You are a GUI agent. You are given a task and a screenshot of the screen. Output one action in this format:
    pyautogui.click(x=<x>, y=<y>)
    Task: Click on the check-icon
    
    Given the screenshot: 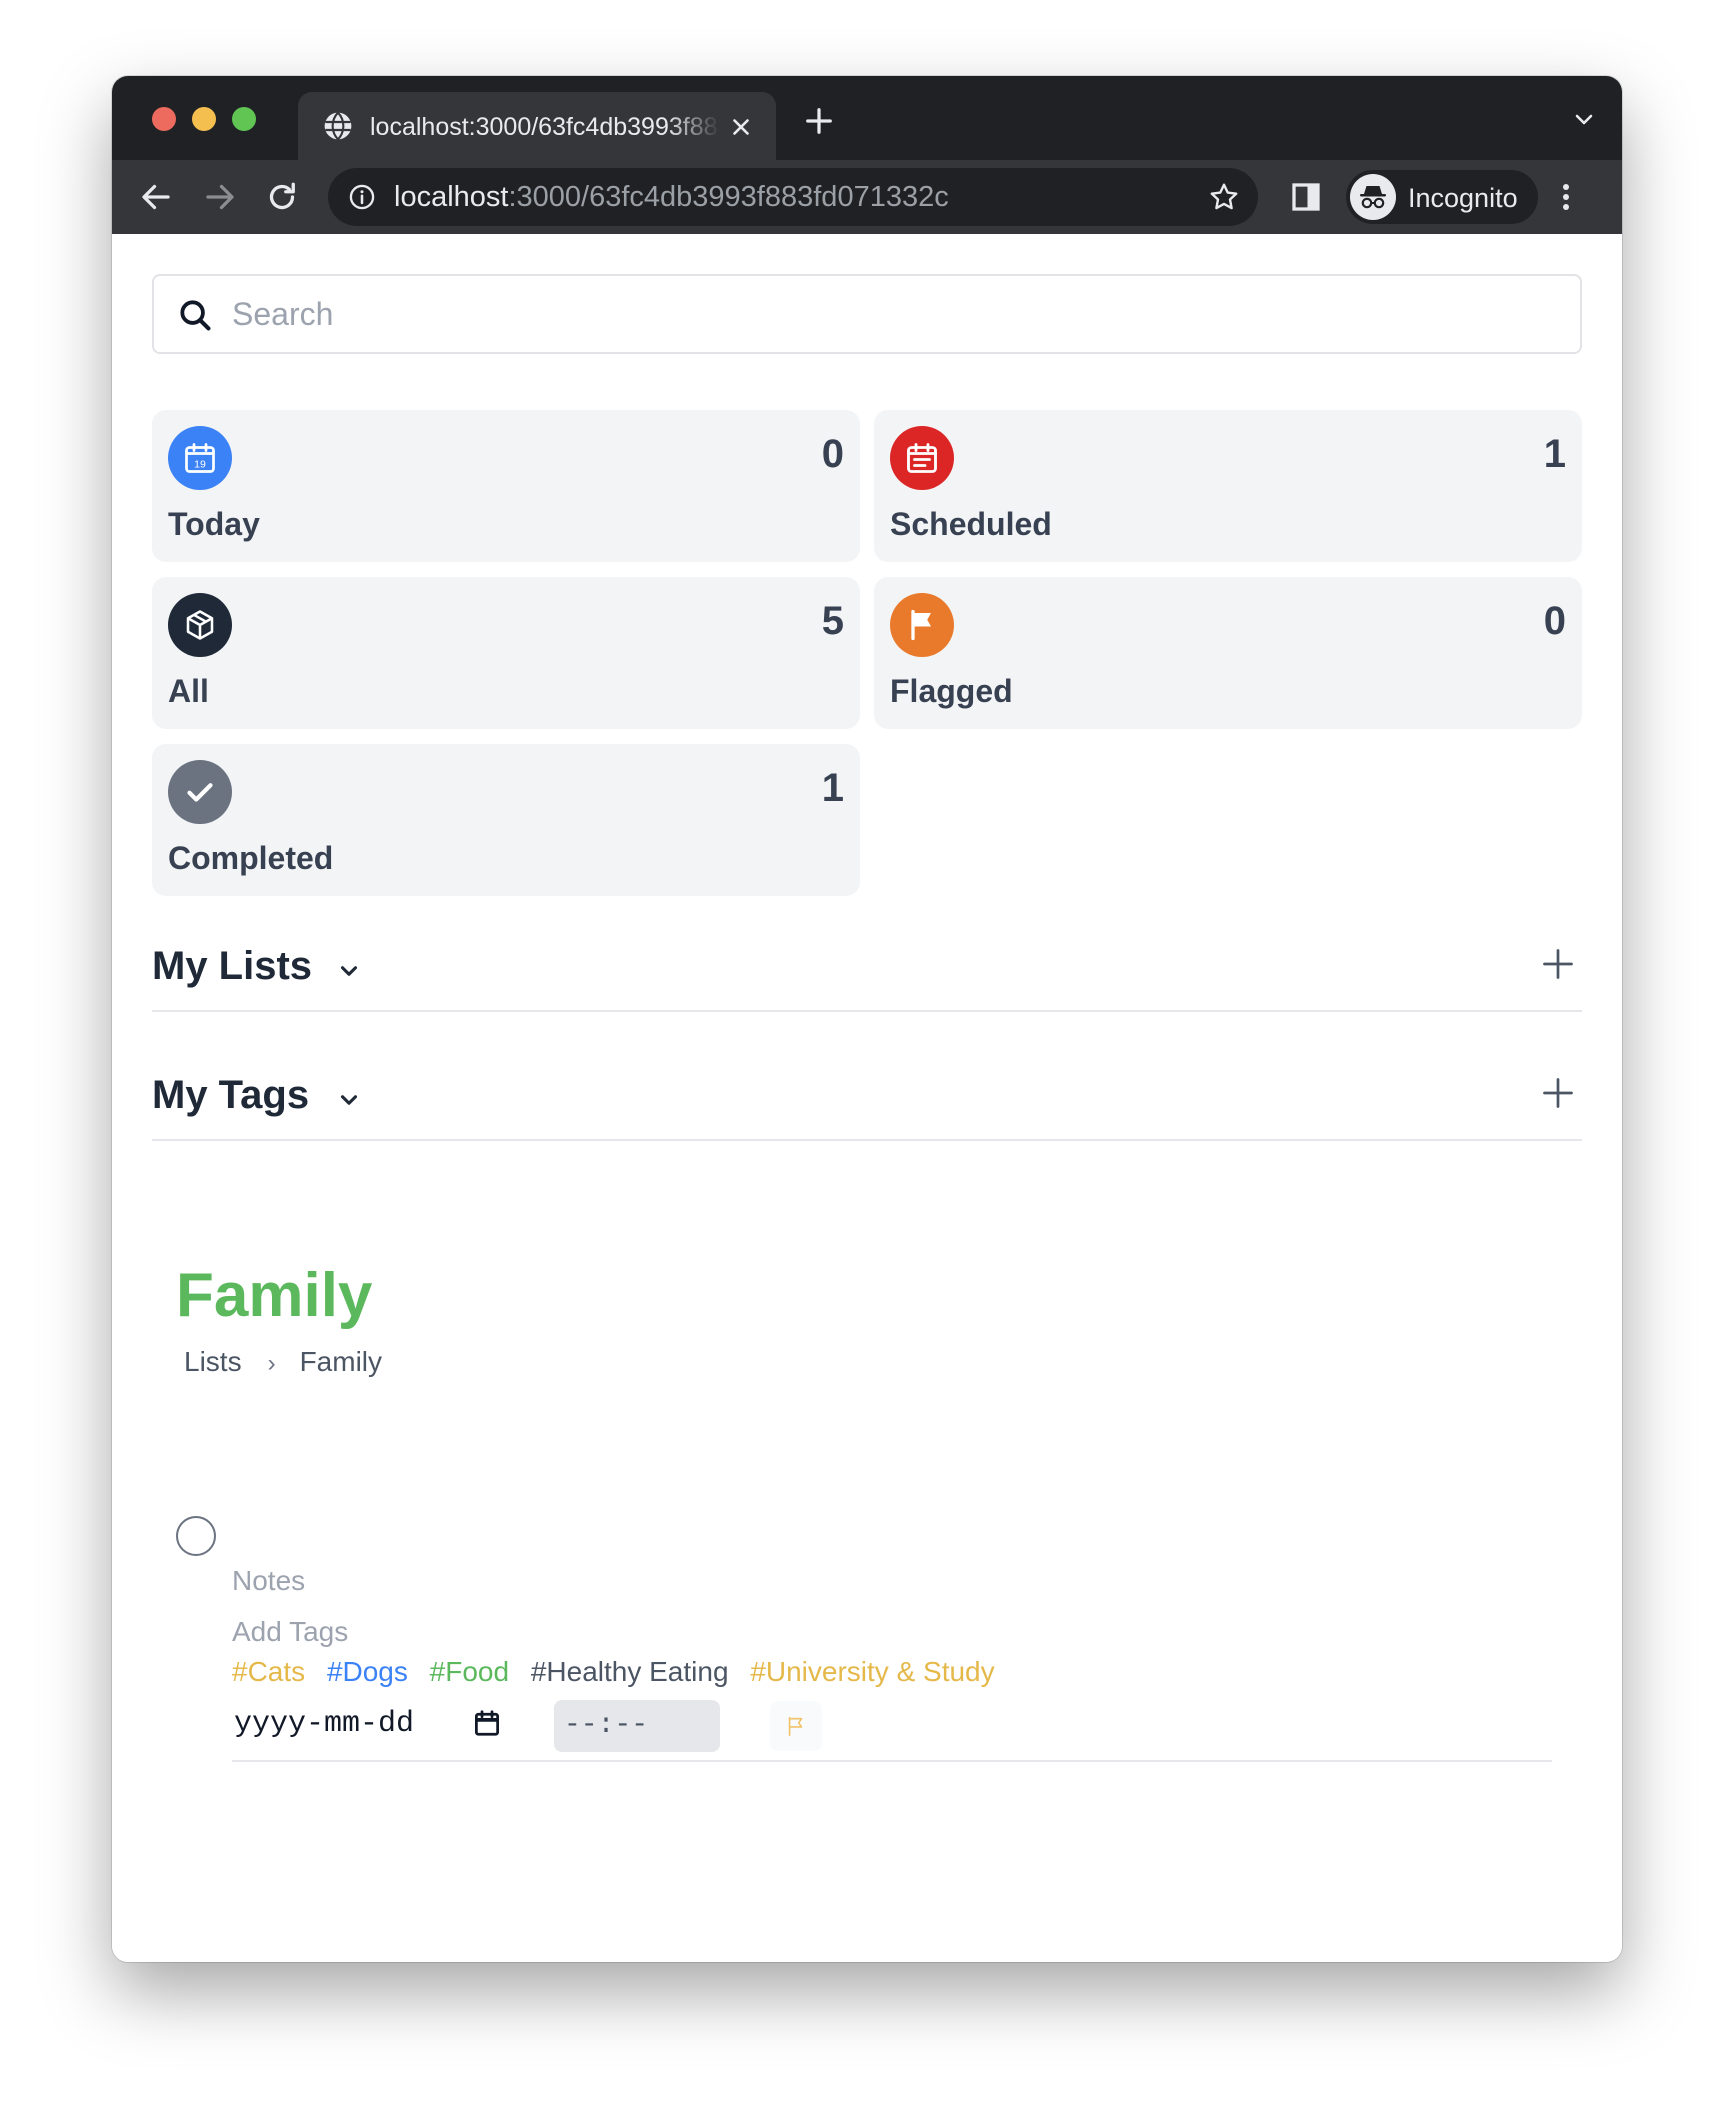 What is the action you would take?
    pyautogui.click(x=200, y=792)
    